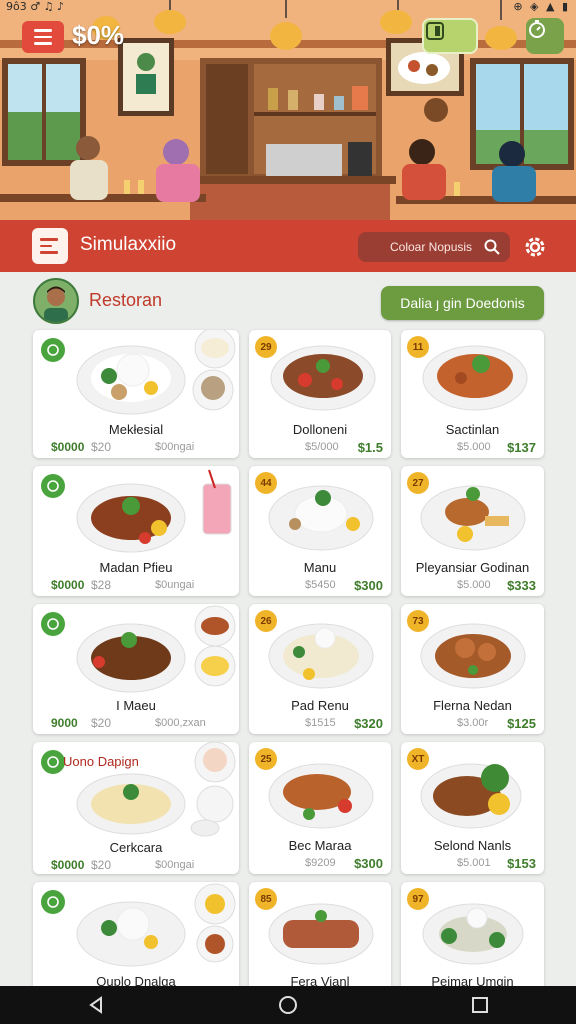 Image resolution: width=576 pixels, height=1024 pixels. What do you see at coordinates (136, 808) in the screenshot?
I see `menu-item-card: Uono Dapign Cerkcara $0000 $20 $00ngai` at bounding box center [136, 808].